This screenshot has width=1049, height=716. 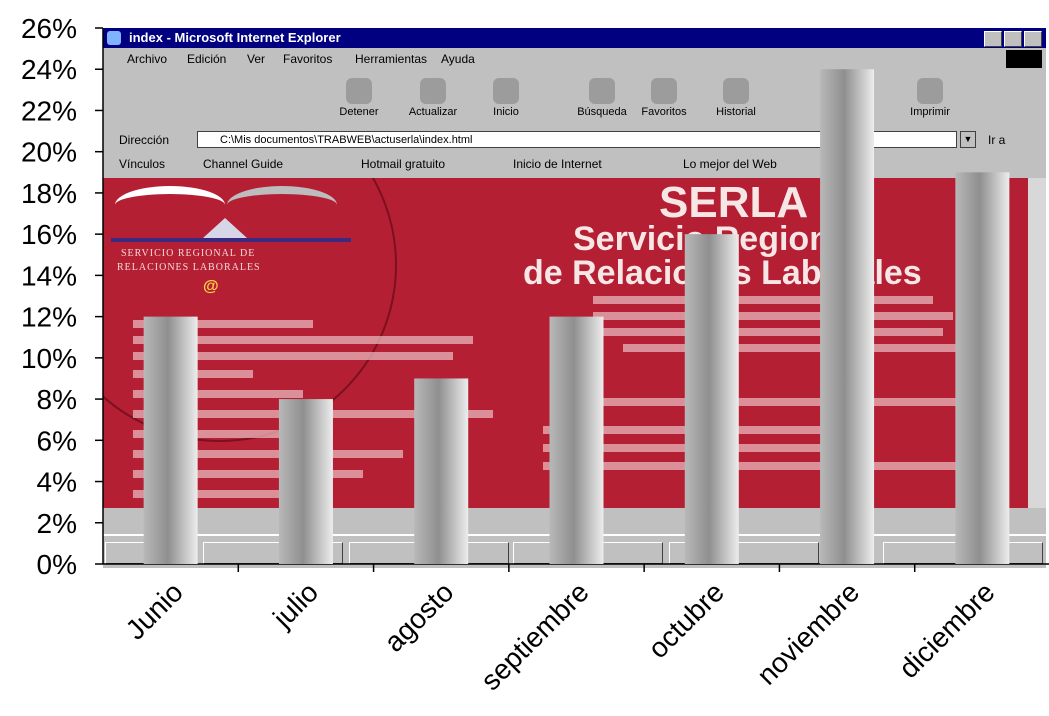 What do you see at coordinates (686, 620) in the screenshot?
I see `x-tick-label: octubre` at bounding box center [686, 620].